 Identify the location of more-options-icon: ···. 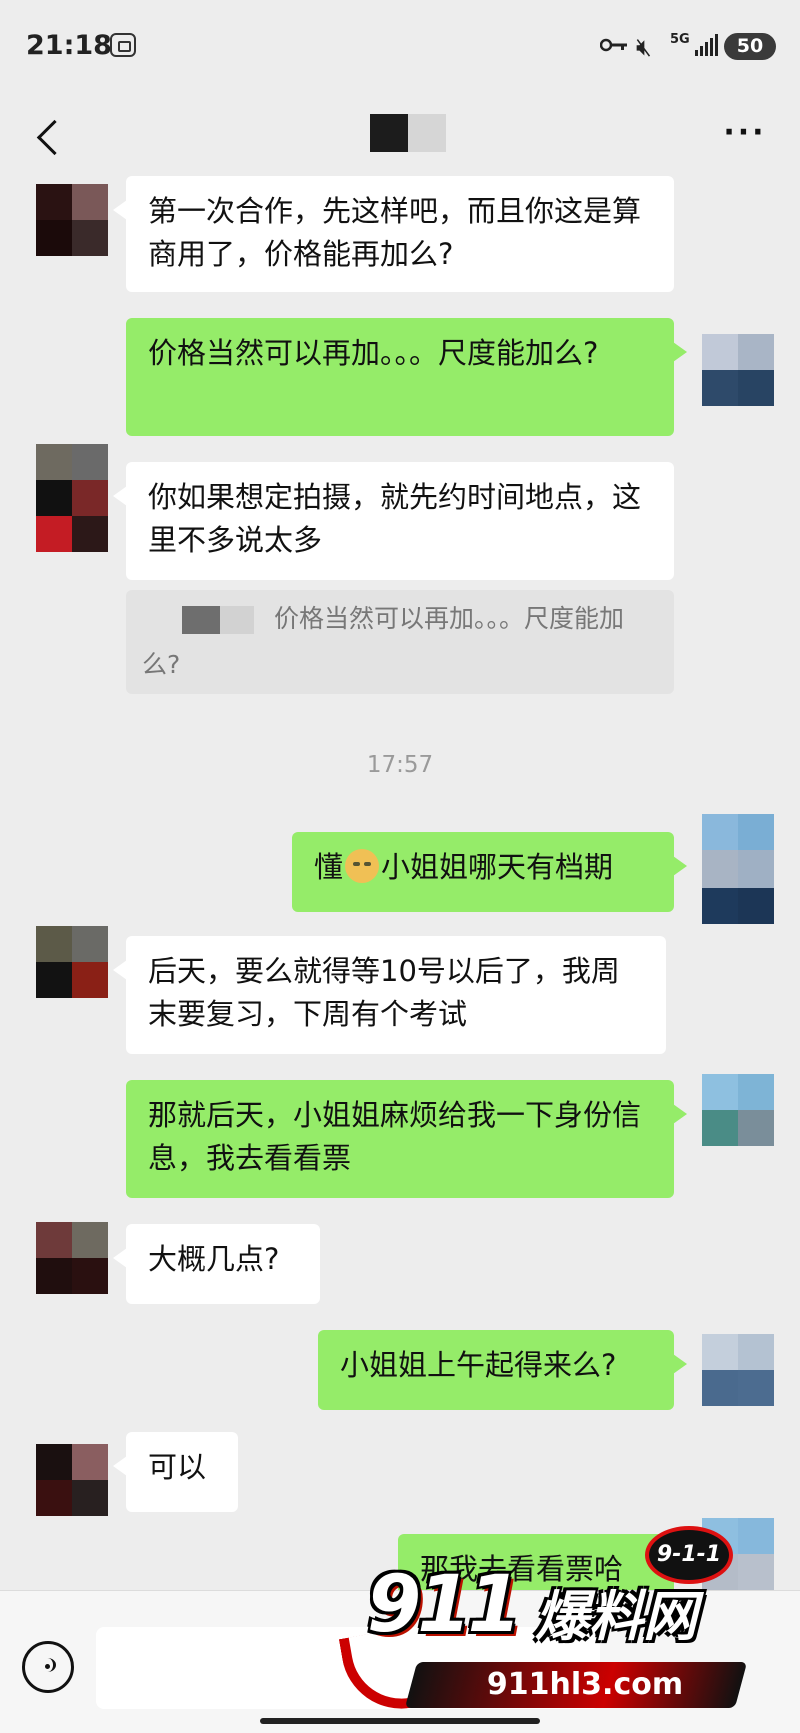
(745, 138).